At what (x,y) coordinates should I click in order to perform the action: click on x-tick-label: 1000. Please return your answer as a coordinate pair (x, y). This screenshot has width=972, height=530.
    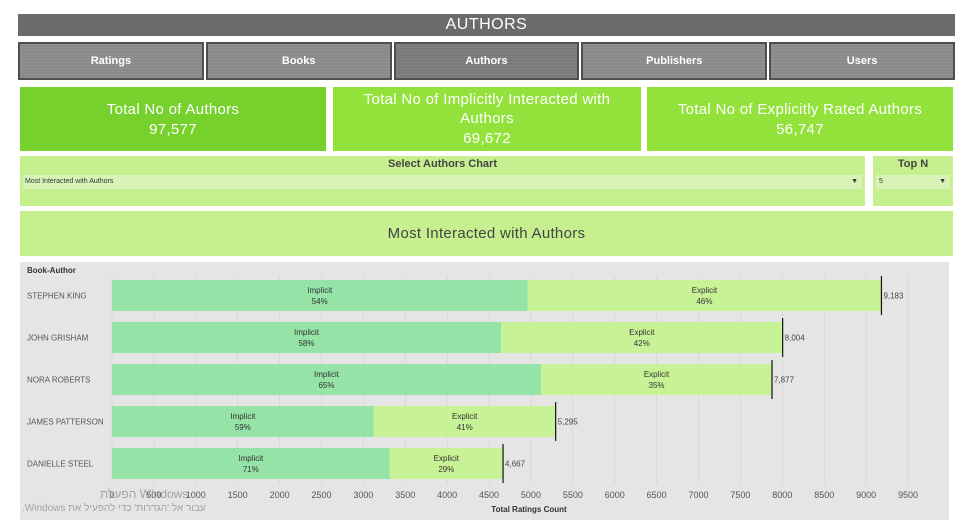
    Looking at the image, I should click on (196, 495).